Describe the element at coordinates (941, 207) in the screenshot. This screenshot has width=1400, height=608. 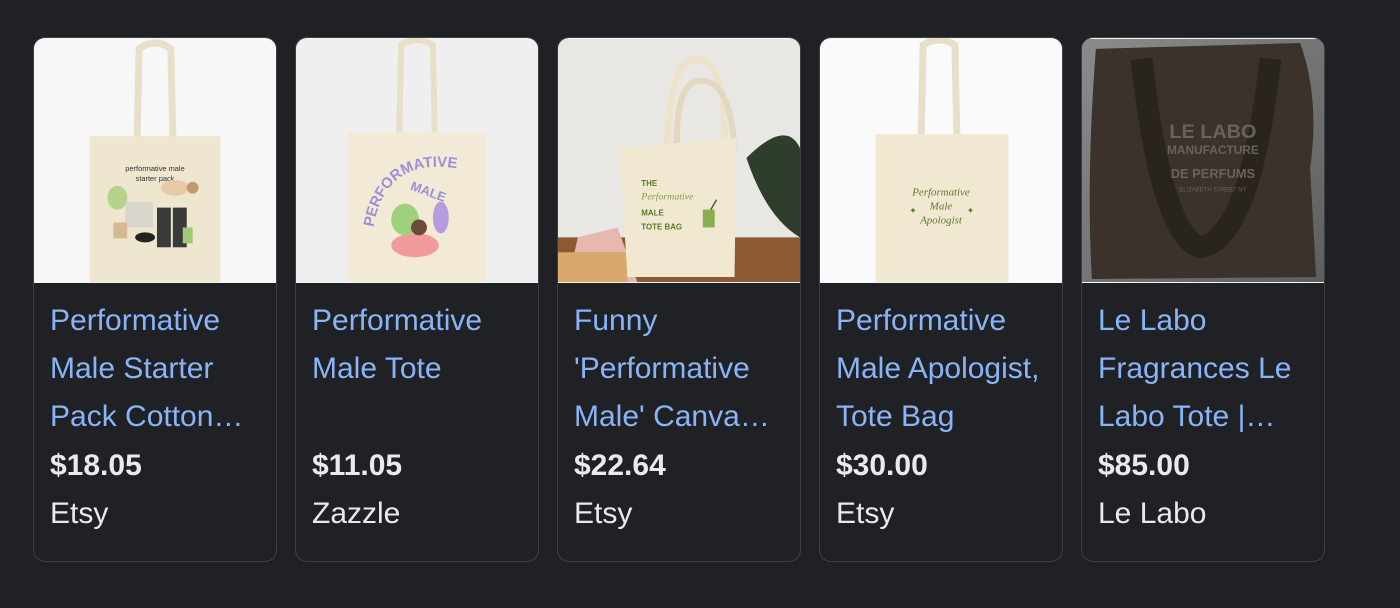
I see `image-text: Male` at that location.